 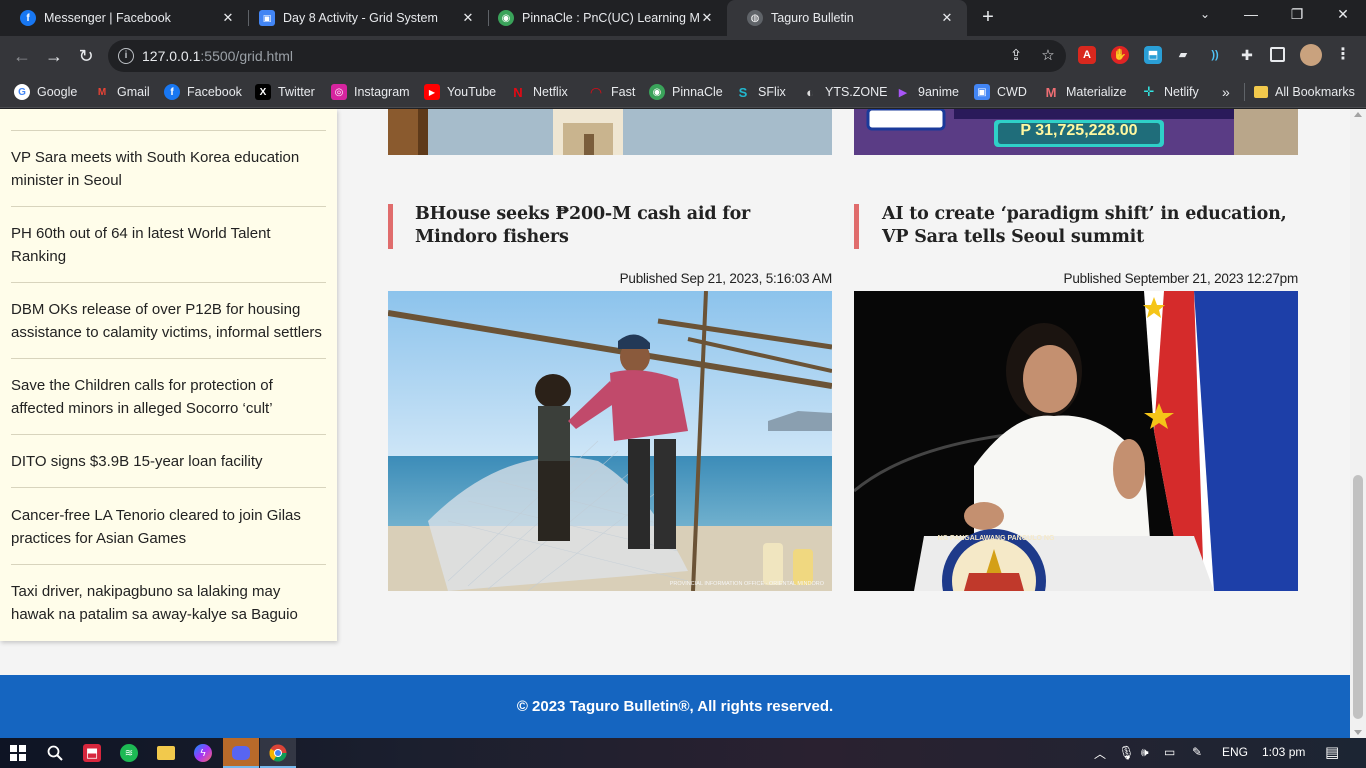 What do you see at coordinates (55, 753) in the screenshot?
I see `search-icon` at bounding box center [55, 753].